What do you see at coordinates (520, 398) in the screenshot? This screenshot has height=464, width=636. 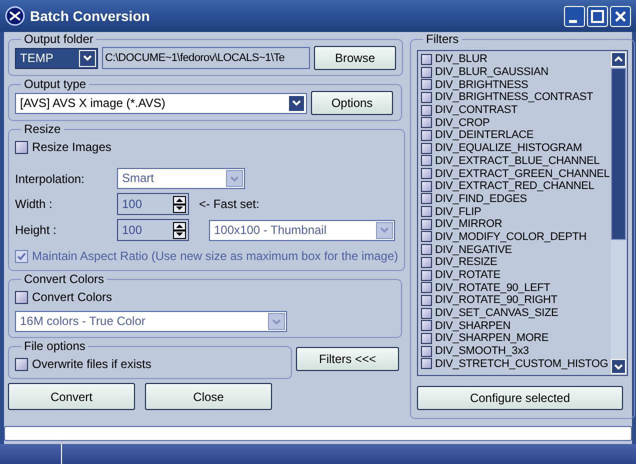 I see `configure-selected-button: Configure selected` at bounding box center [520, 398].